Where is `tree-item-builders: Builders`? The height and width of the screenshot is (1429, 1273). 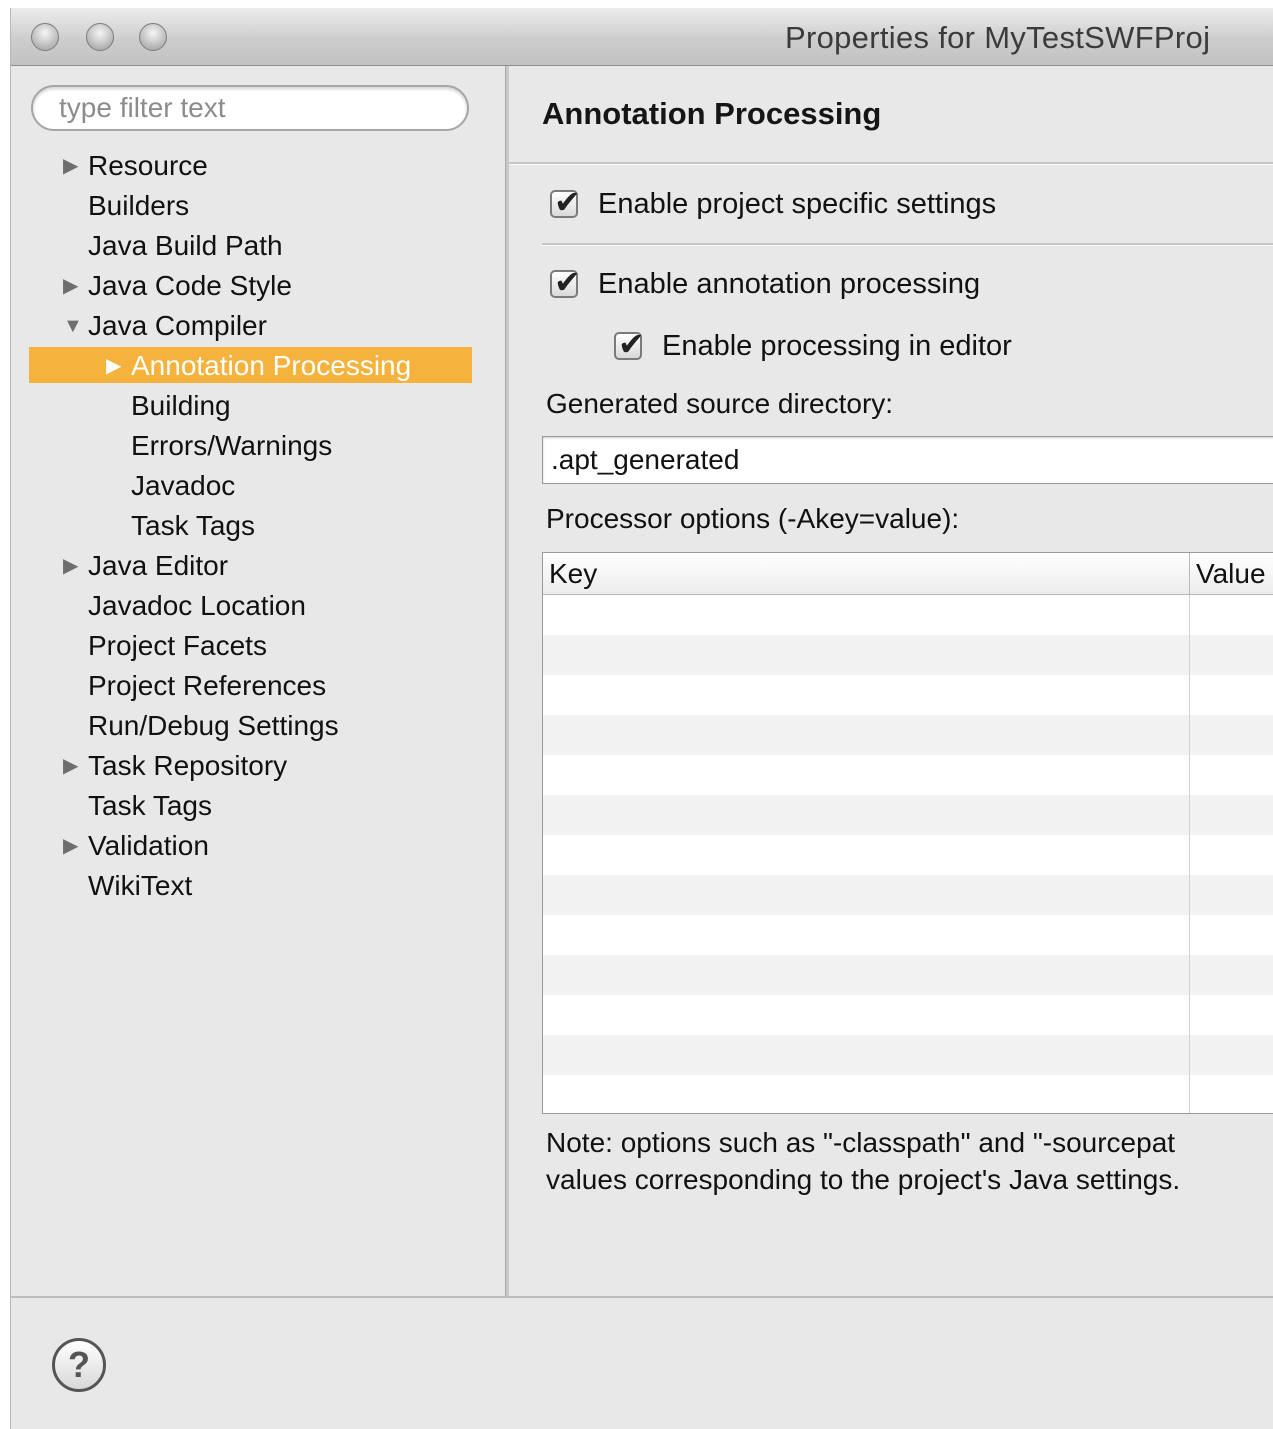 tree-item-builders: Builders is located at coordinates (258, 206).